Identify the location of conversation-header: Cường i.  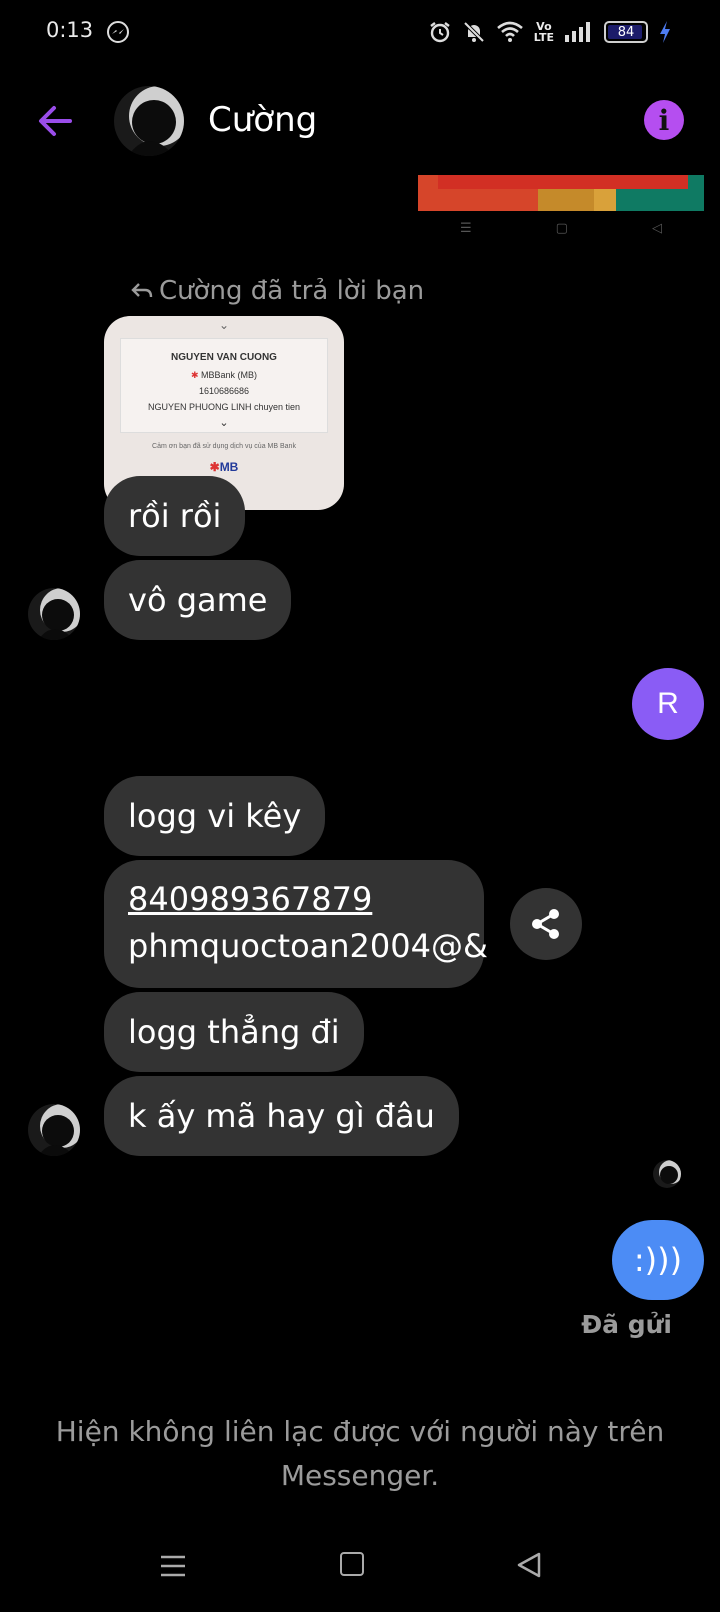
(360, 121).